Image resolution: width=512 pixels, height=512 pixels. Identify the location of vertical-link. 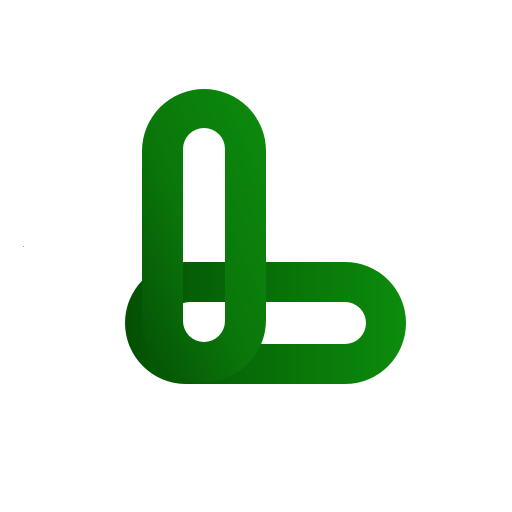
(204, 235).